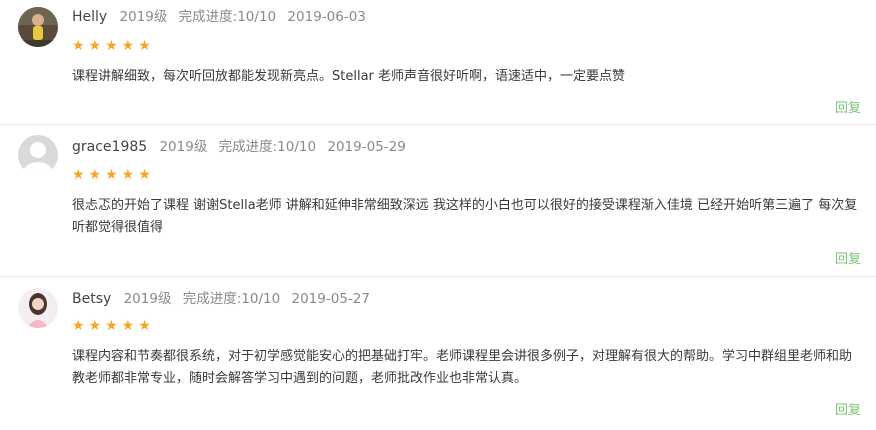 This screenshot has height=430, width=876. I want to click on review-meta: Helly 2019级 完成进度:10/10 2019-06-03, so click(219, 17).